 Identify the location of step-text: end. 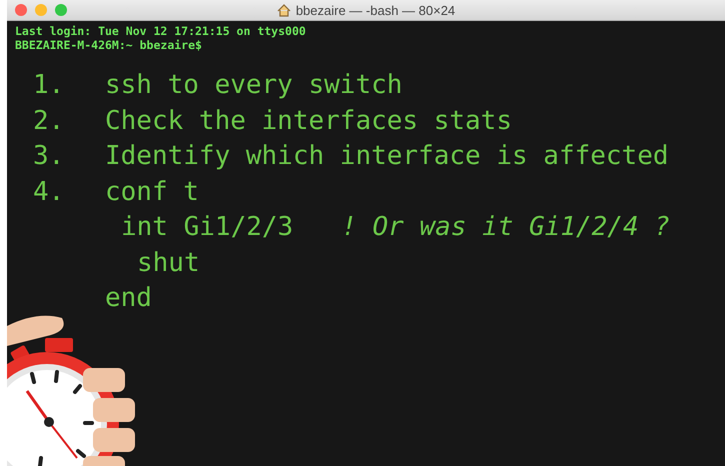
(128, 298).